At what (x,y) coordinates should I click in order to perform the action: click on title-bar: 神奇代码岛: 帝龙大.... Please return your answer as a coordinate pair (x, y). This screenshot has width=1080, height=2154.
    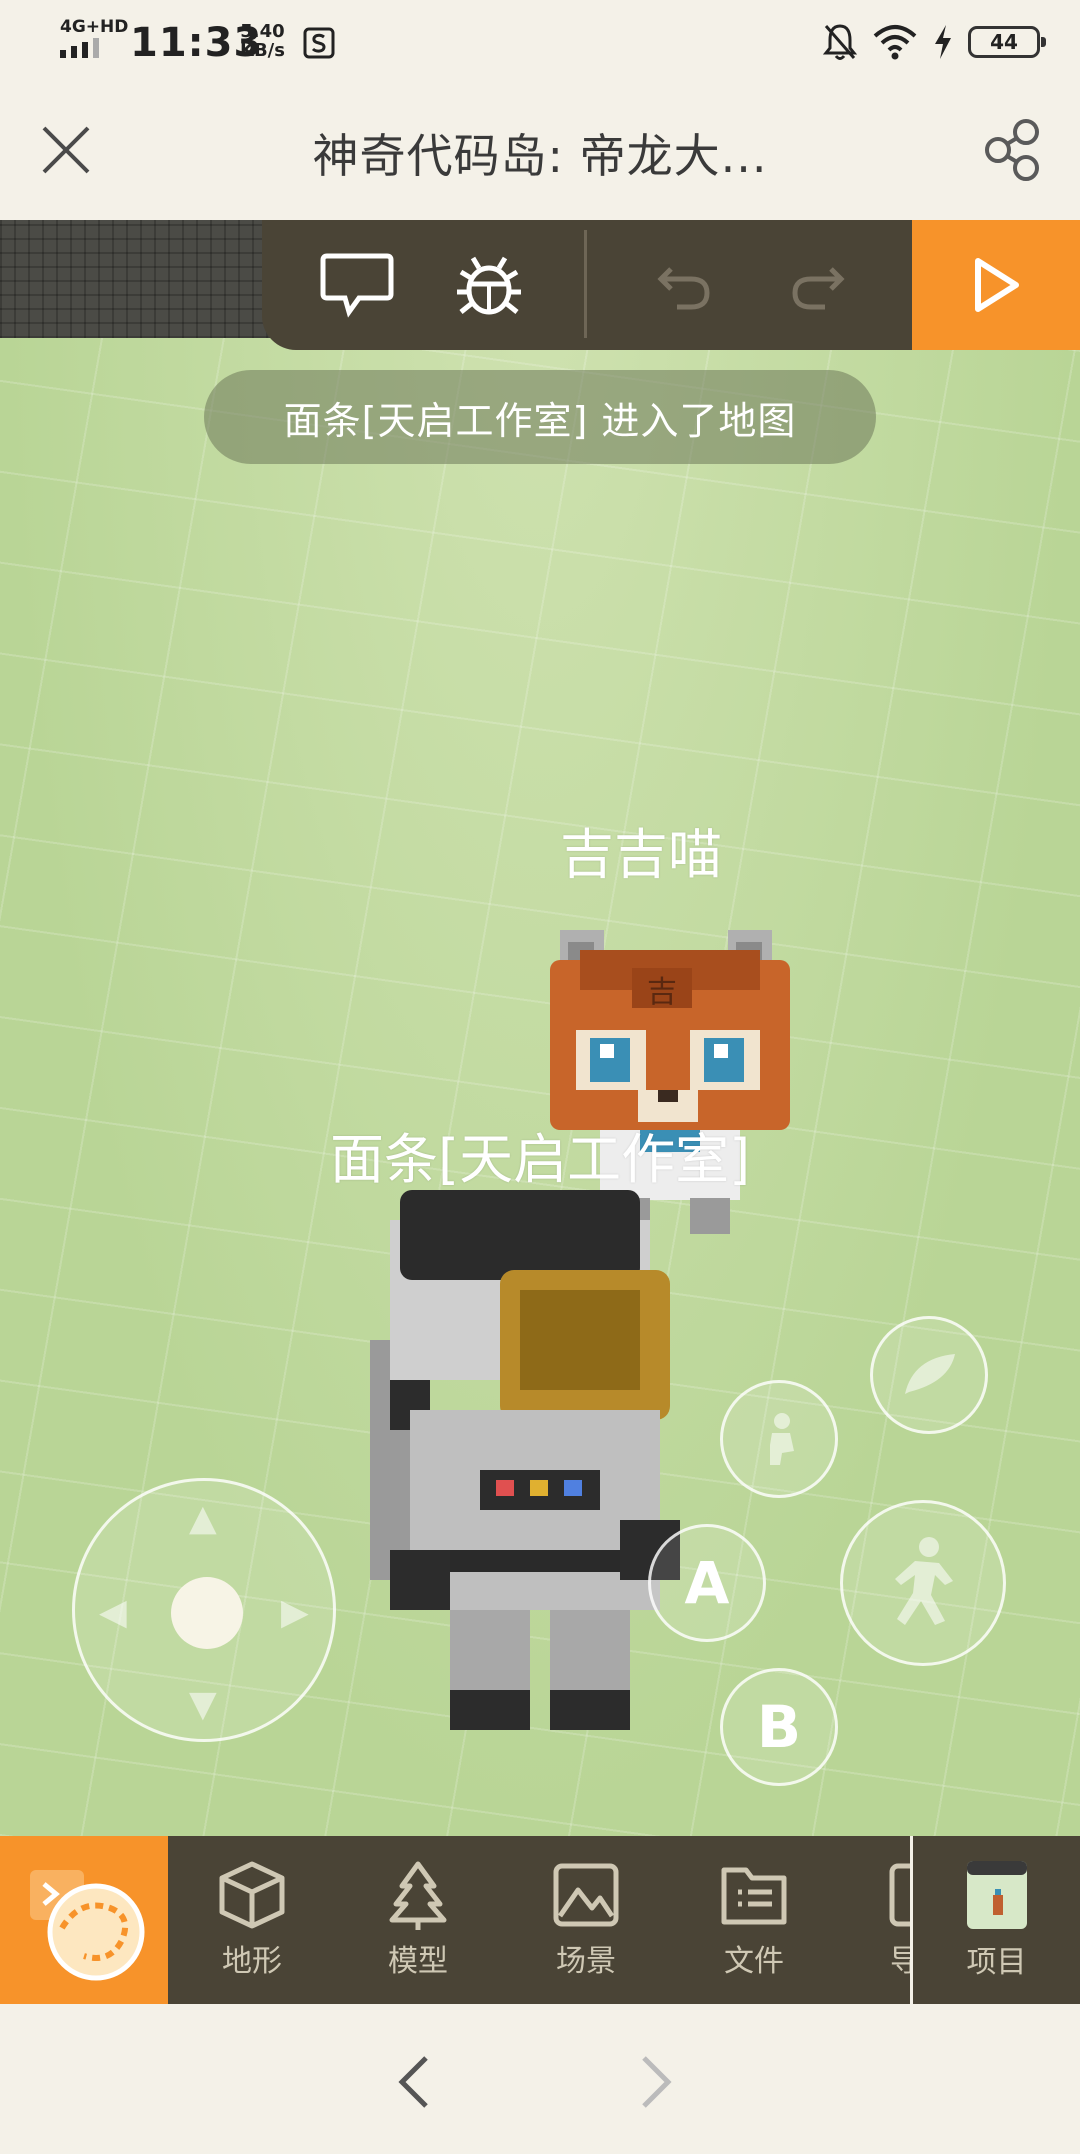
    Looking at the image, I should click on (540, 155).